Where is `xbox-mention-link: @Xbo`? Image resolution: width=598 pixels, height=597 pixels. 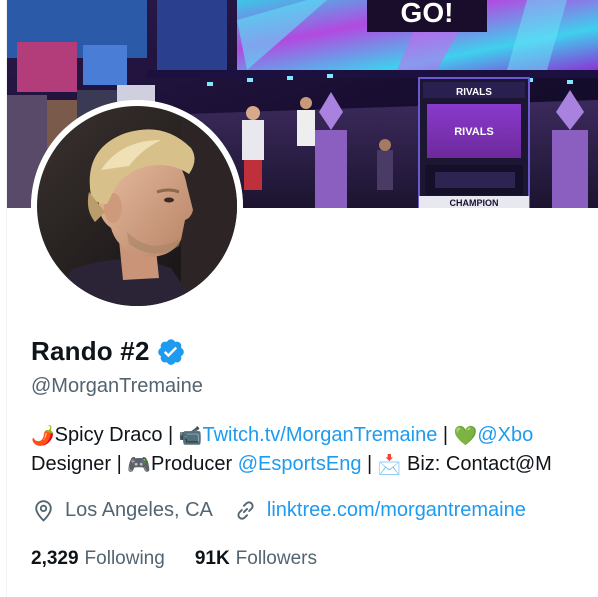 xbox-mention-link: @Xbo is located at coordinates (505, 435).